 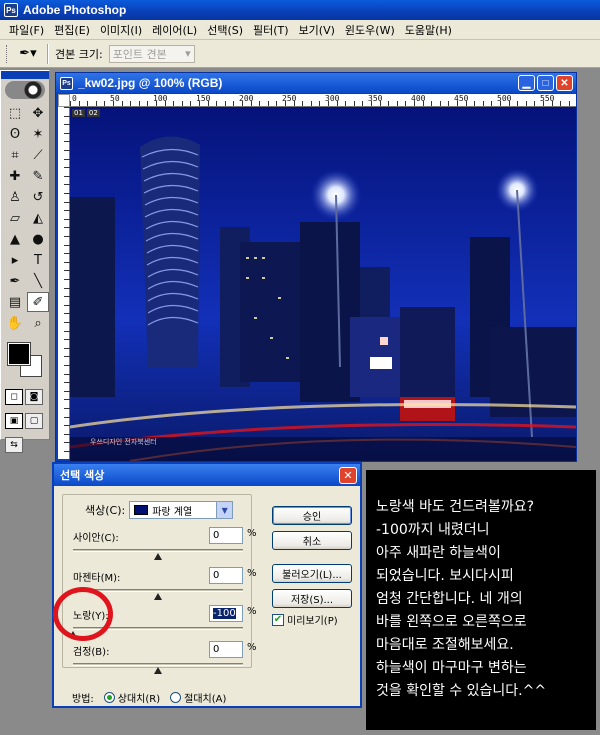 I want to click on black-value-input: 0, so click(x=226, y=649).